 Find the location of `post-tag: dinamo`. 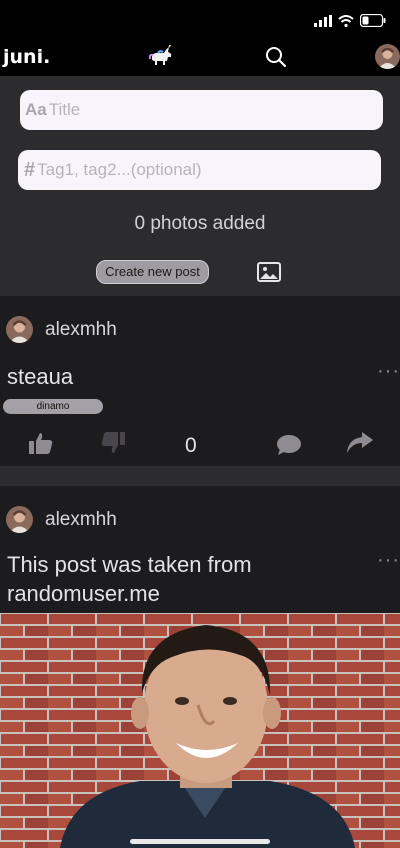

post-tag: dinamo is located at coordinates (53, 406).